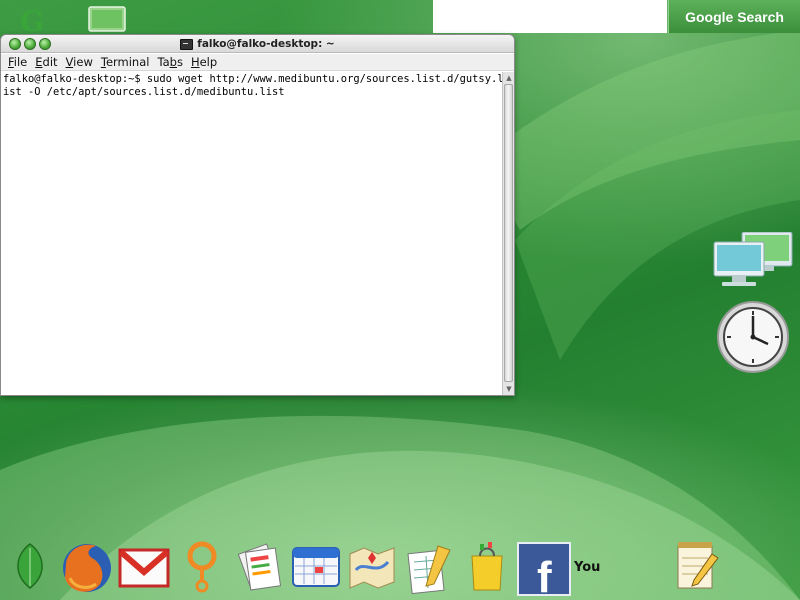 This screenshot has width=800, height=600. What do you see at coordinates (509, 78) in the screenshot?
I see `scroll-up-arrow-icon: ▲` at bounding box center [509, 78].